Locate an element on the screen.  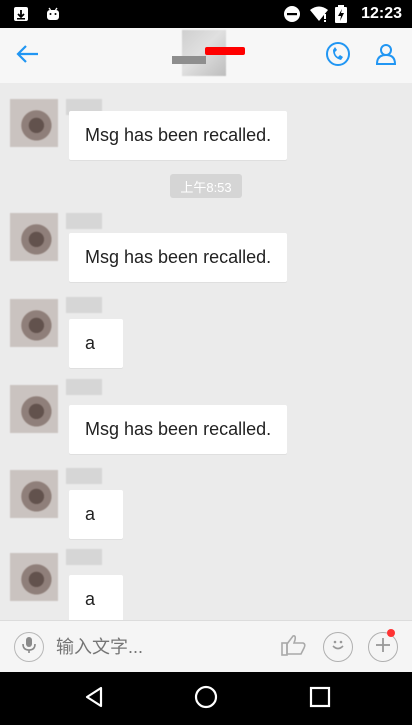
nav-recents-button is located at coordinates (320, 699).